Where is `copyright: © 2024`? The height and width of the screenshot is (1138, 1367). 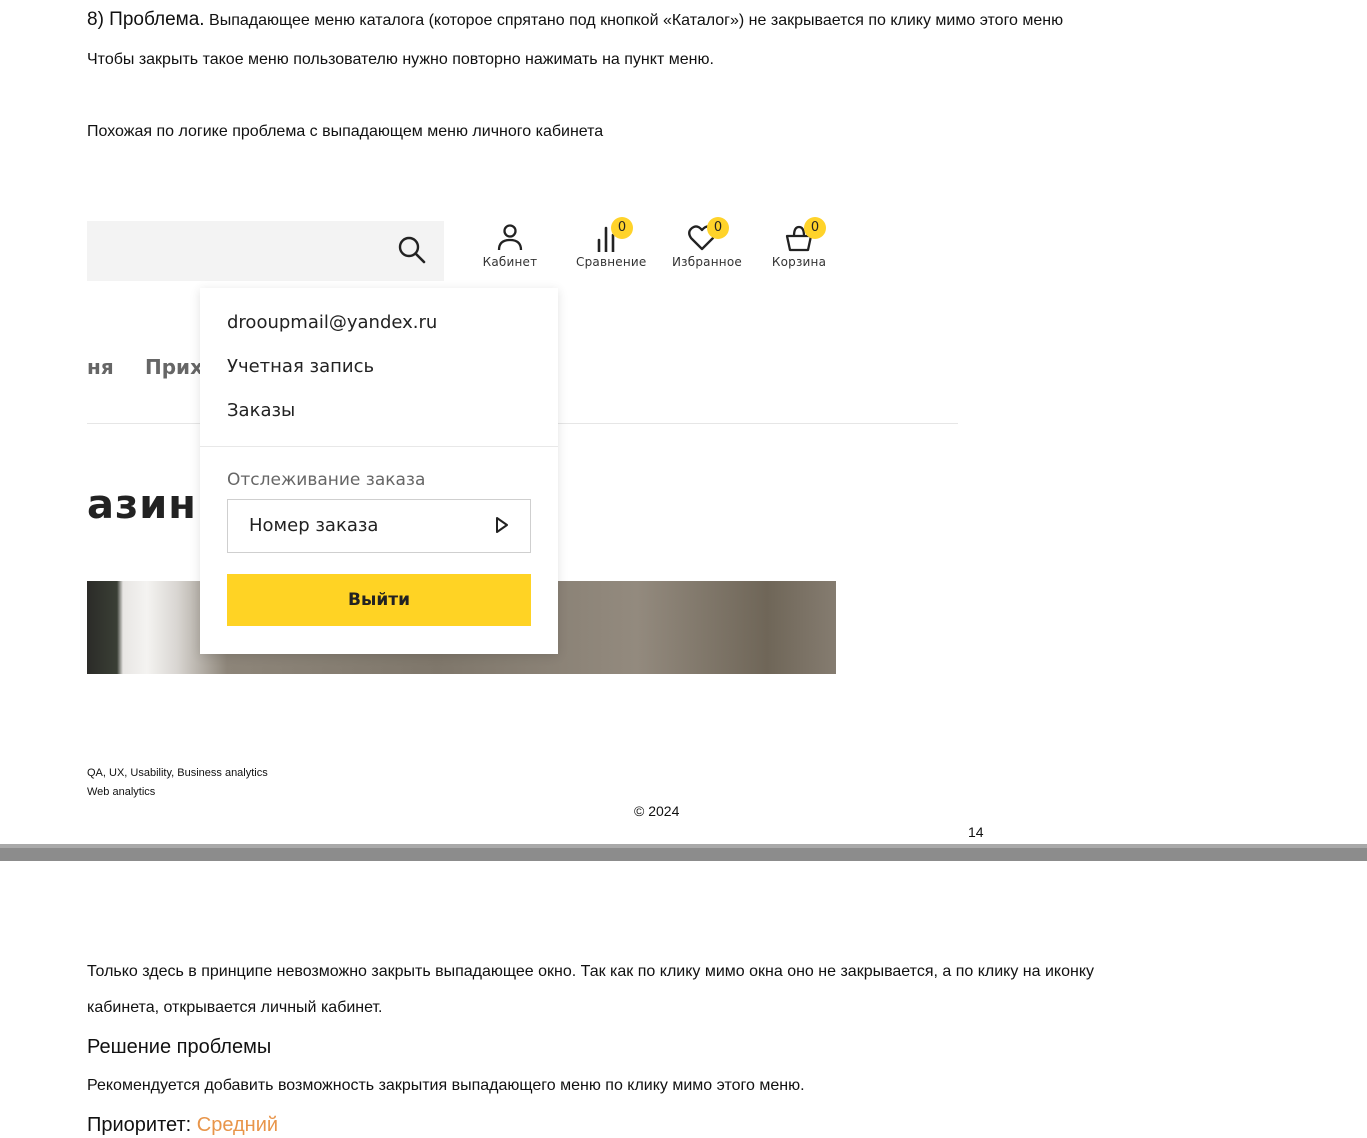 copyright: © 2024 is located at coordinates (657, 811).